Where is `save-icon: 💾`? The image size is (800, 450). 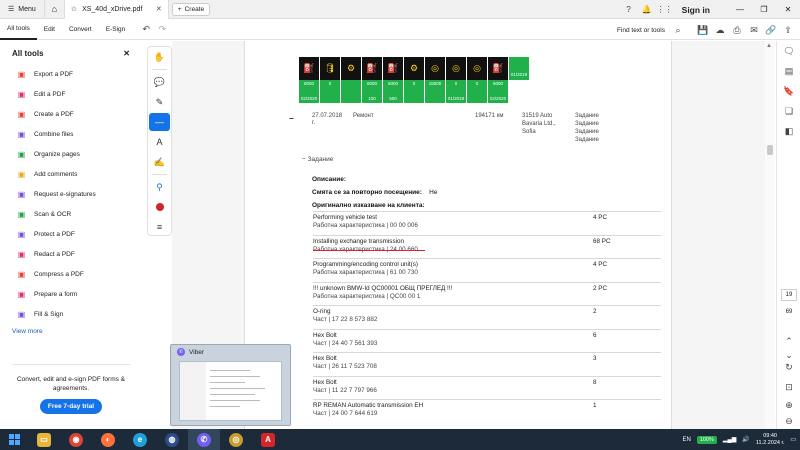
save-icon: 💾 is located at coordinates (703, 30).